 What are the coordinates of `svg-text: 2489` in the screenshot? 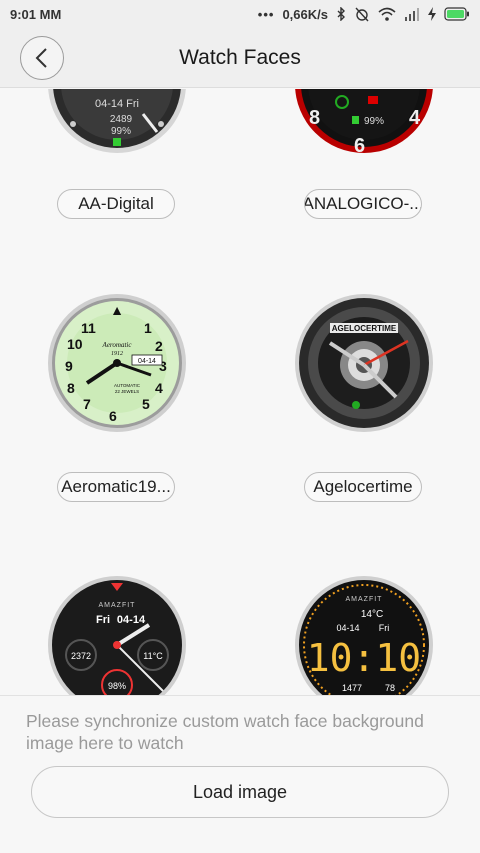 It's located at (121, 119).